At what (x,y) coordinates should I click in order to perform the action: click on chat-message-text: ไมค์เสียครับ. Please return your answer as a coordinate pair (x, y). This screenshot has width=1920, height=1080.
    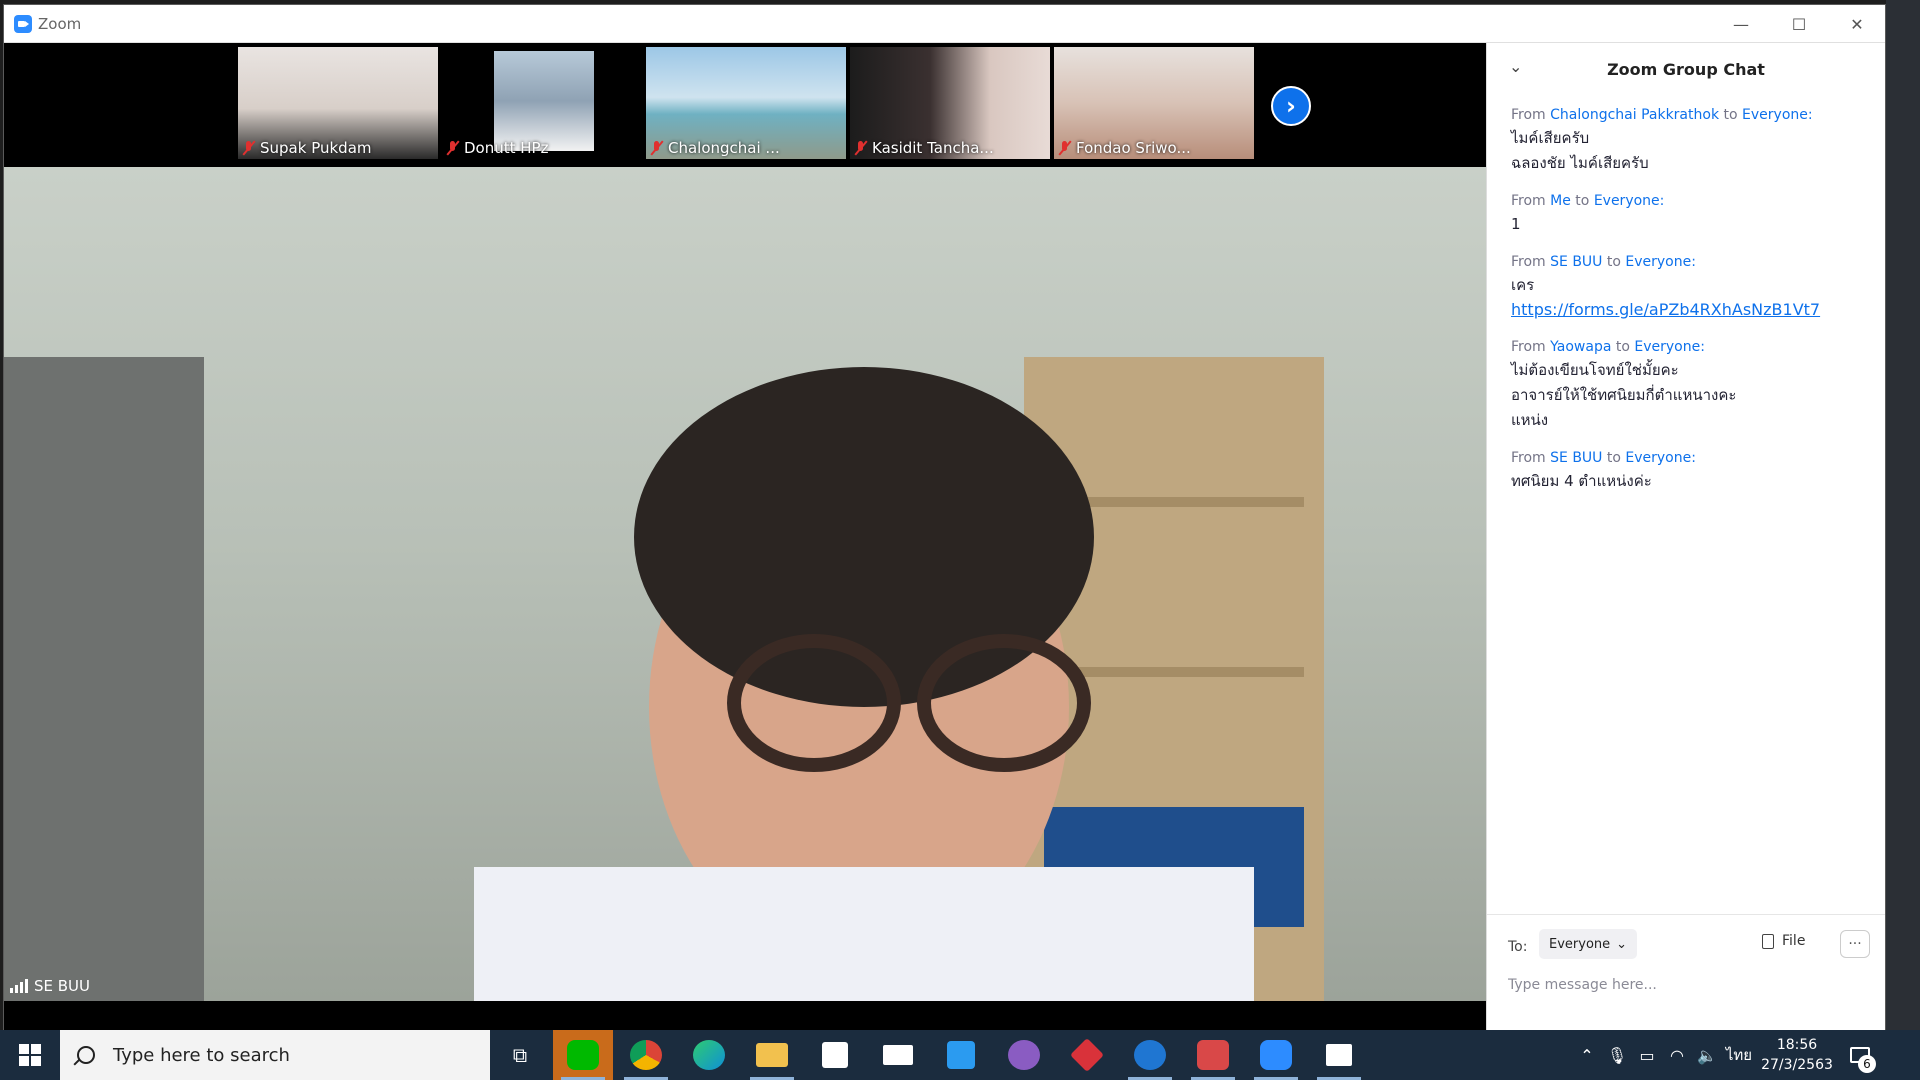
    Looking at the image, I should click on (1550, 138).